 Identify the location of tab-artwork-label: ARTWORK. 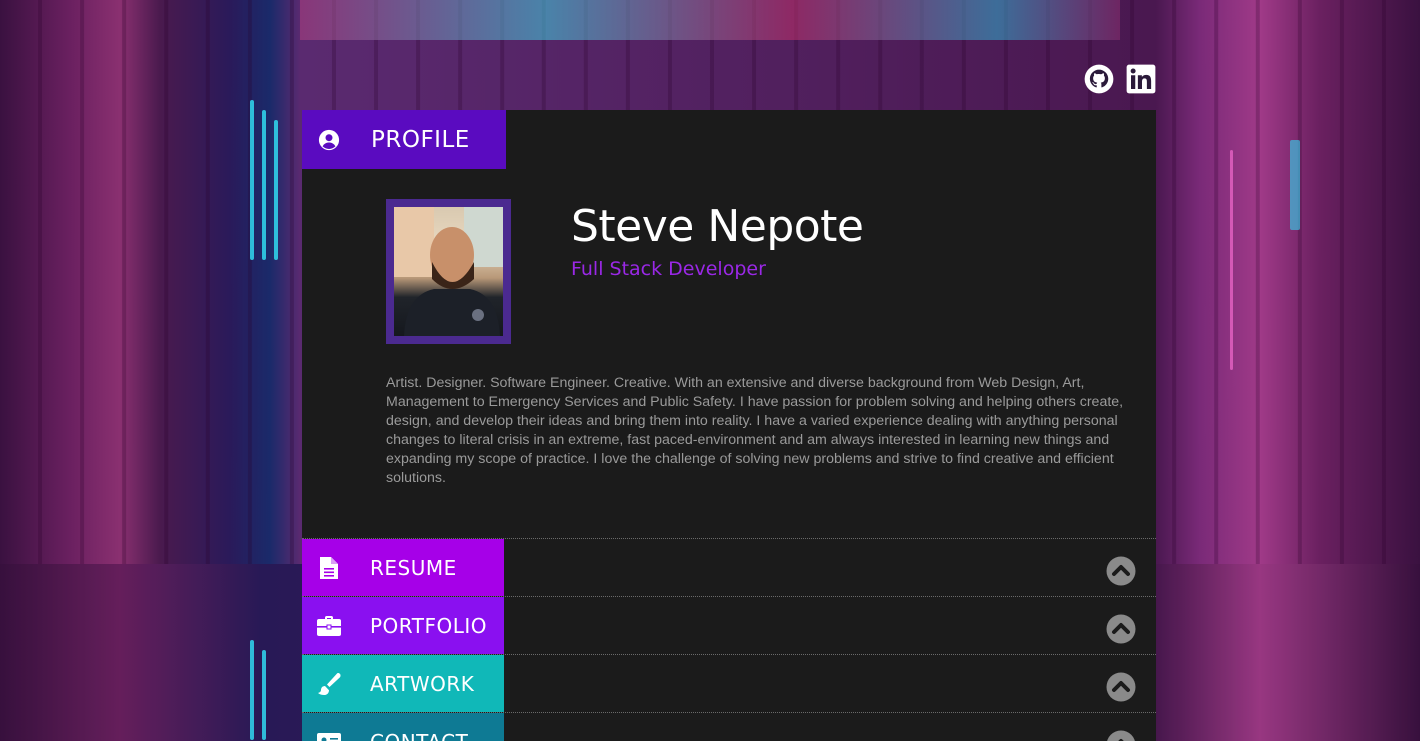
(422, 683).